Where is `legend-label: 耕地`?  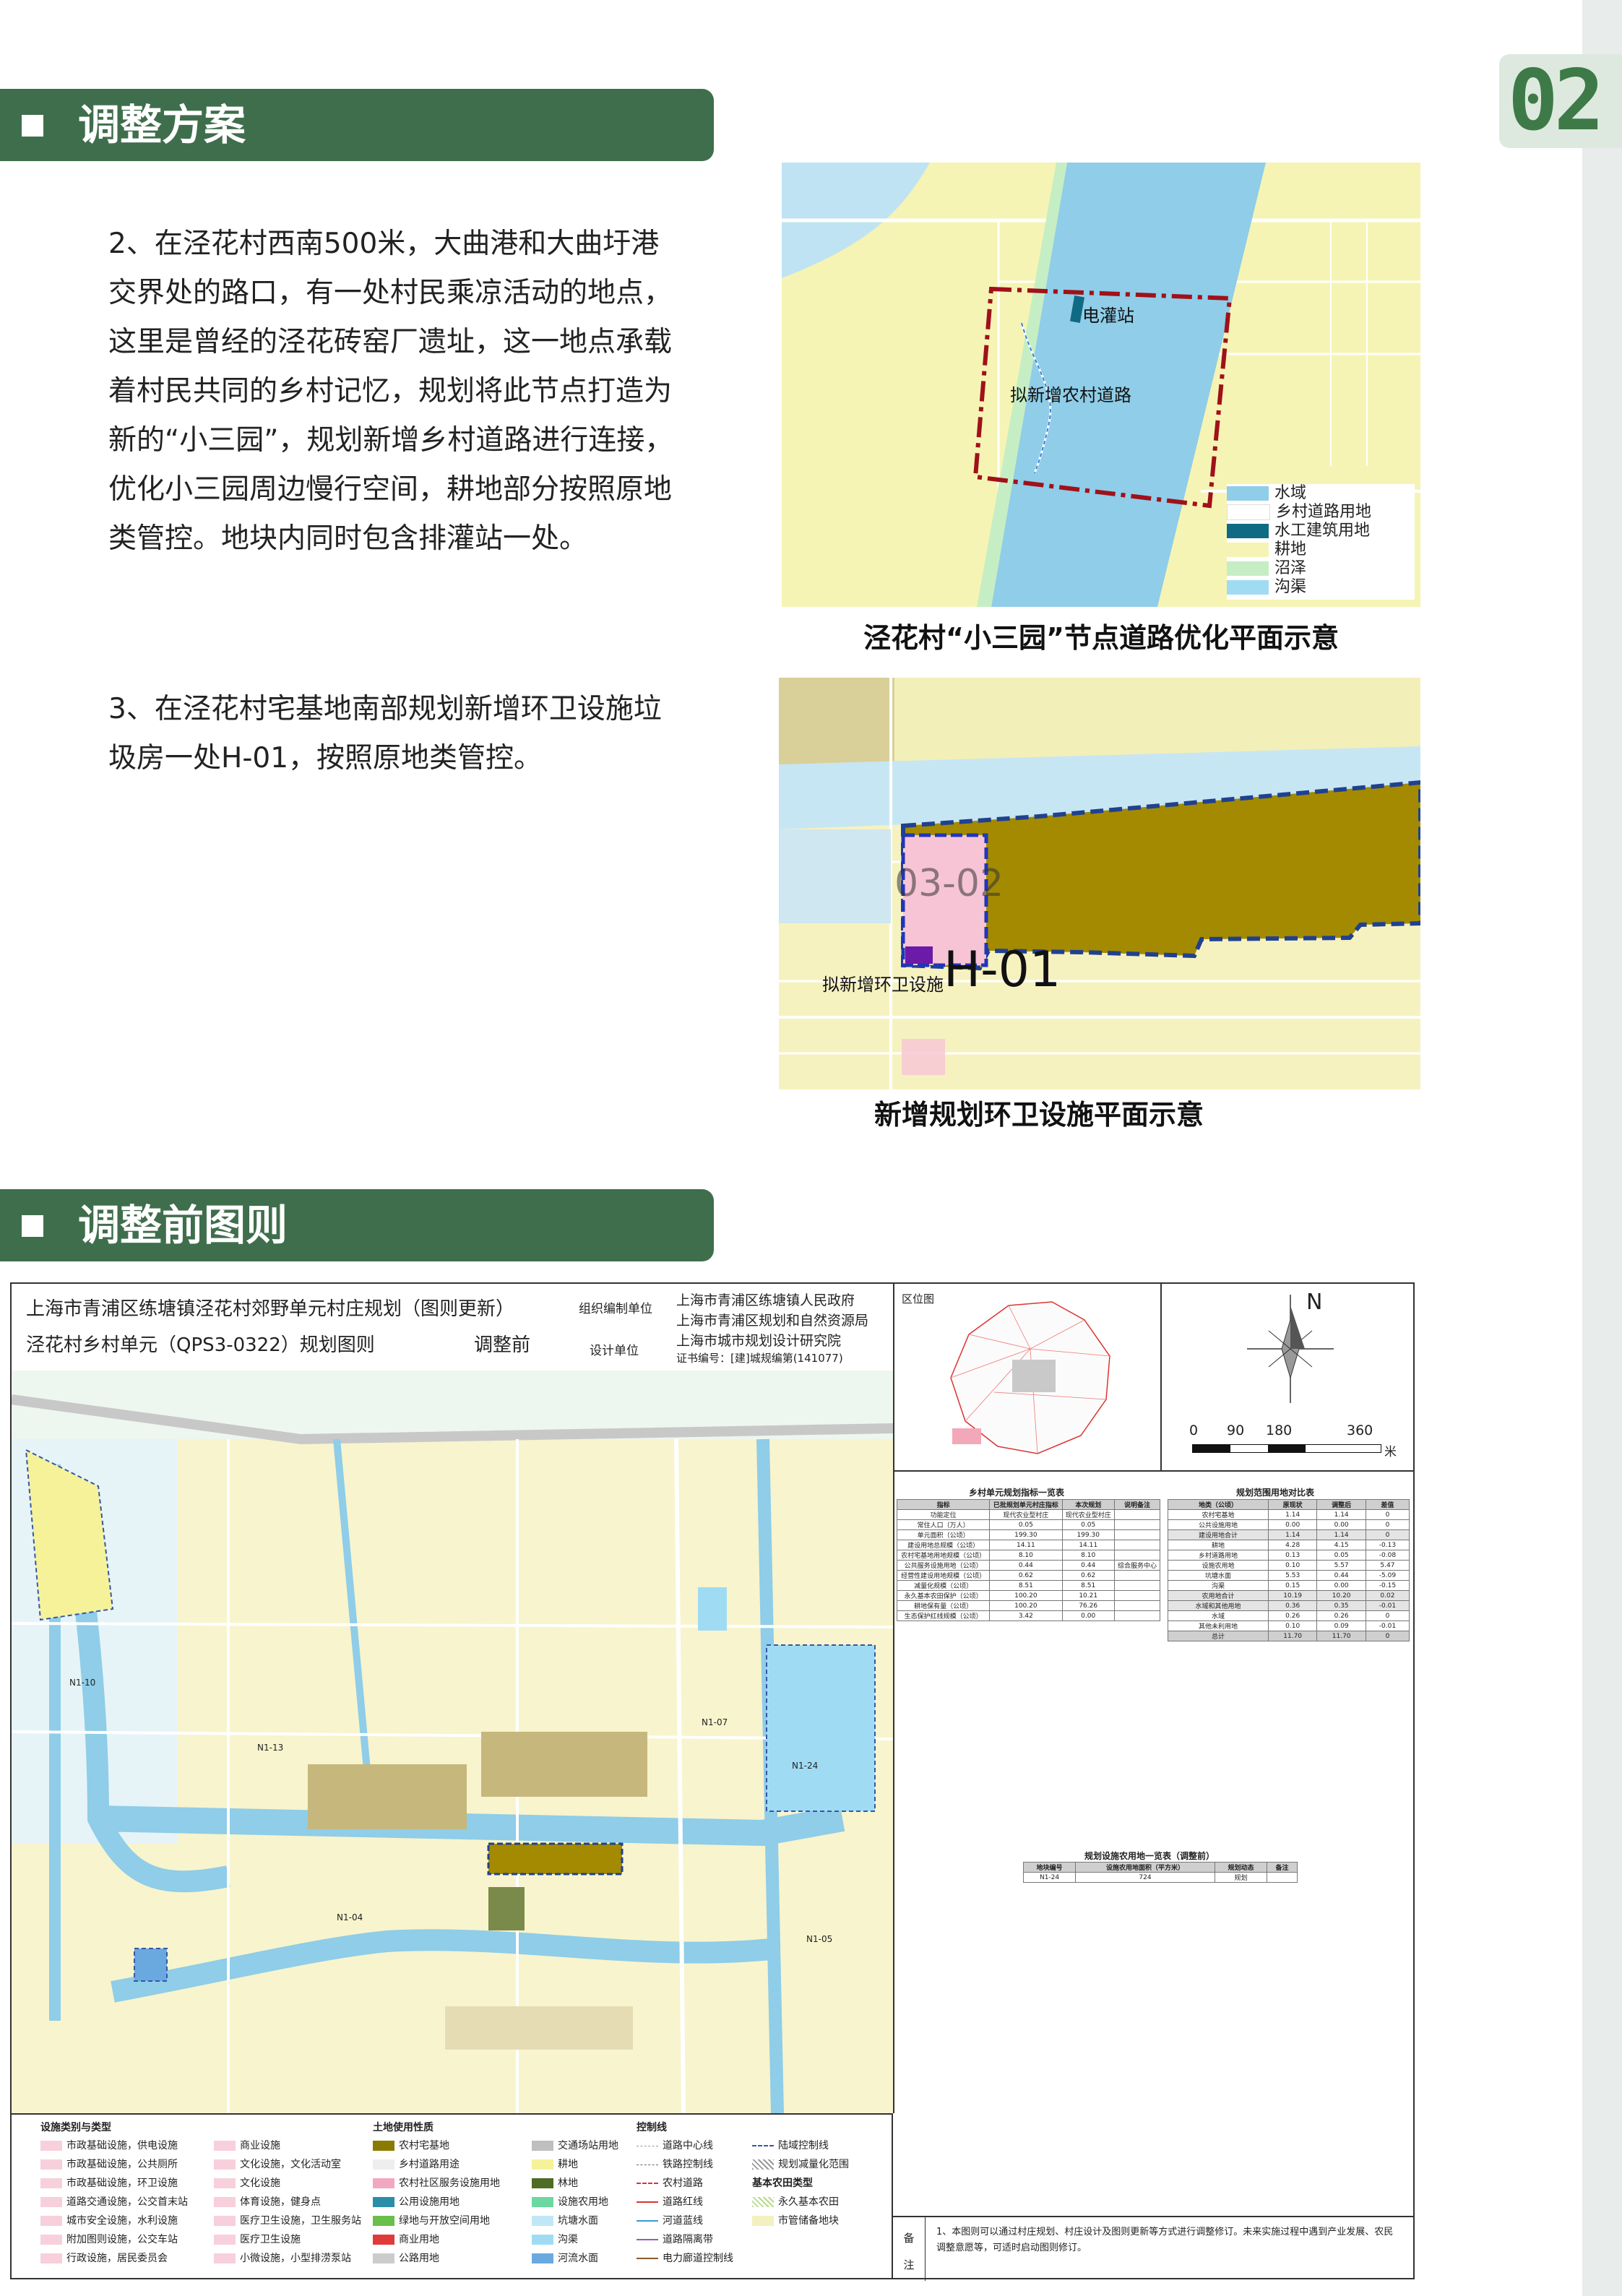
legend-label: 耕地 is located at coordinates (1290, 549).